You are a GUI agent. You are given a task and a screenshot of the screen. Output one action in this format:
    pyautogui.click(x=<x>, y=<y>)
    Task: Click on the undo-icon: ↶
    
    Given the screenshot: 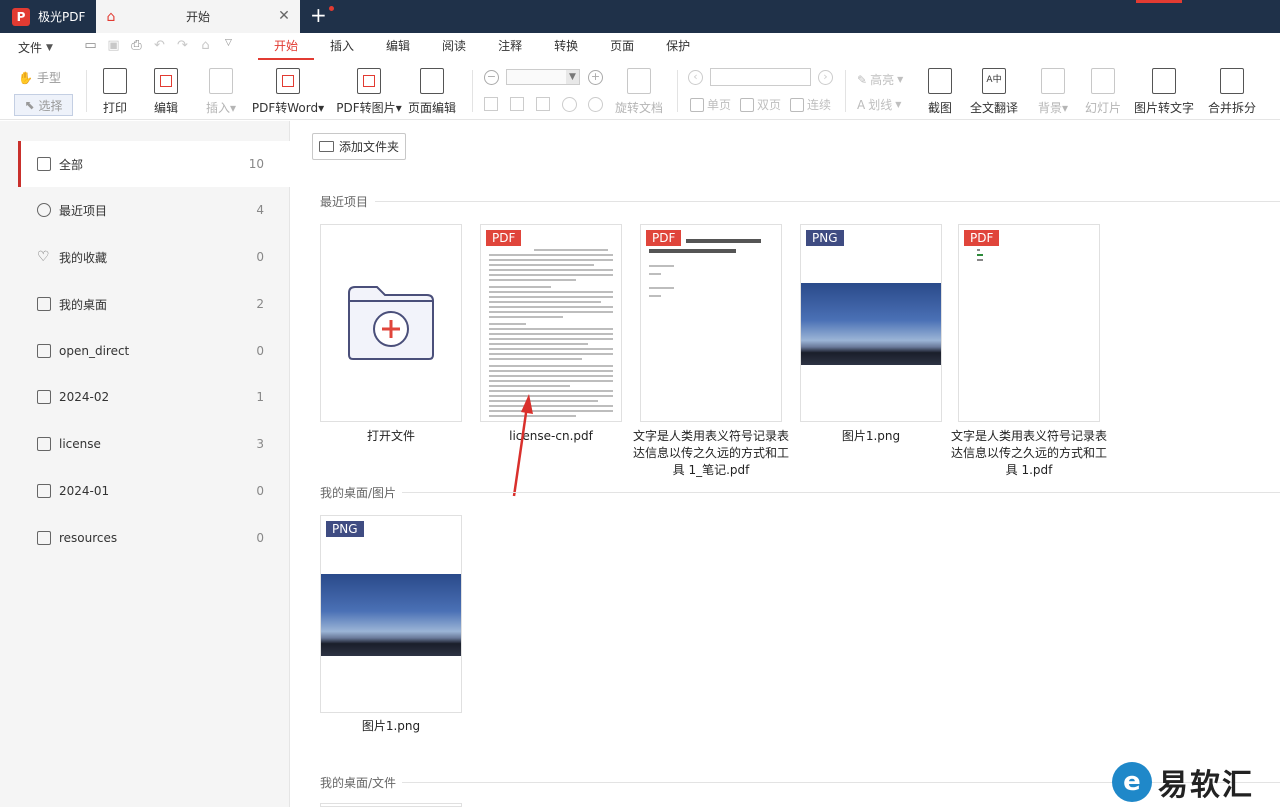 What is the action you would take?
    pyautogui.click(x=159, y=45)
    